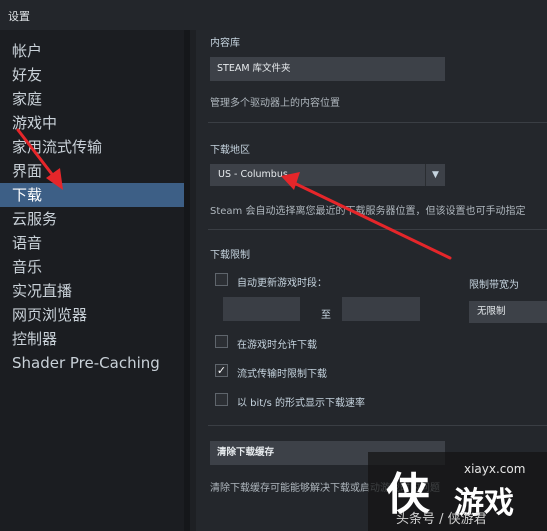  Describe the element at coordinates (326, 315) in the screenshot. I see `time-range-to-label: 至` at that location.